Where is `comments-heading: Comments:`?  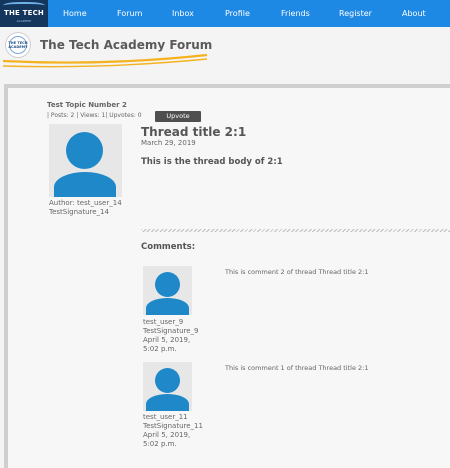 comments-heading: Comments: is located at coordinates (168, 247).